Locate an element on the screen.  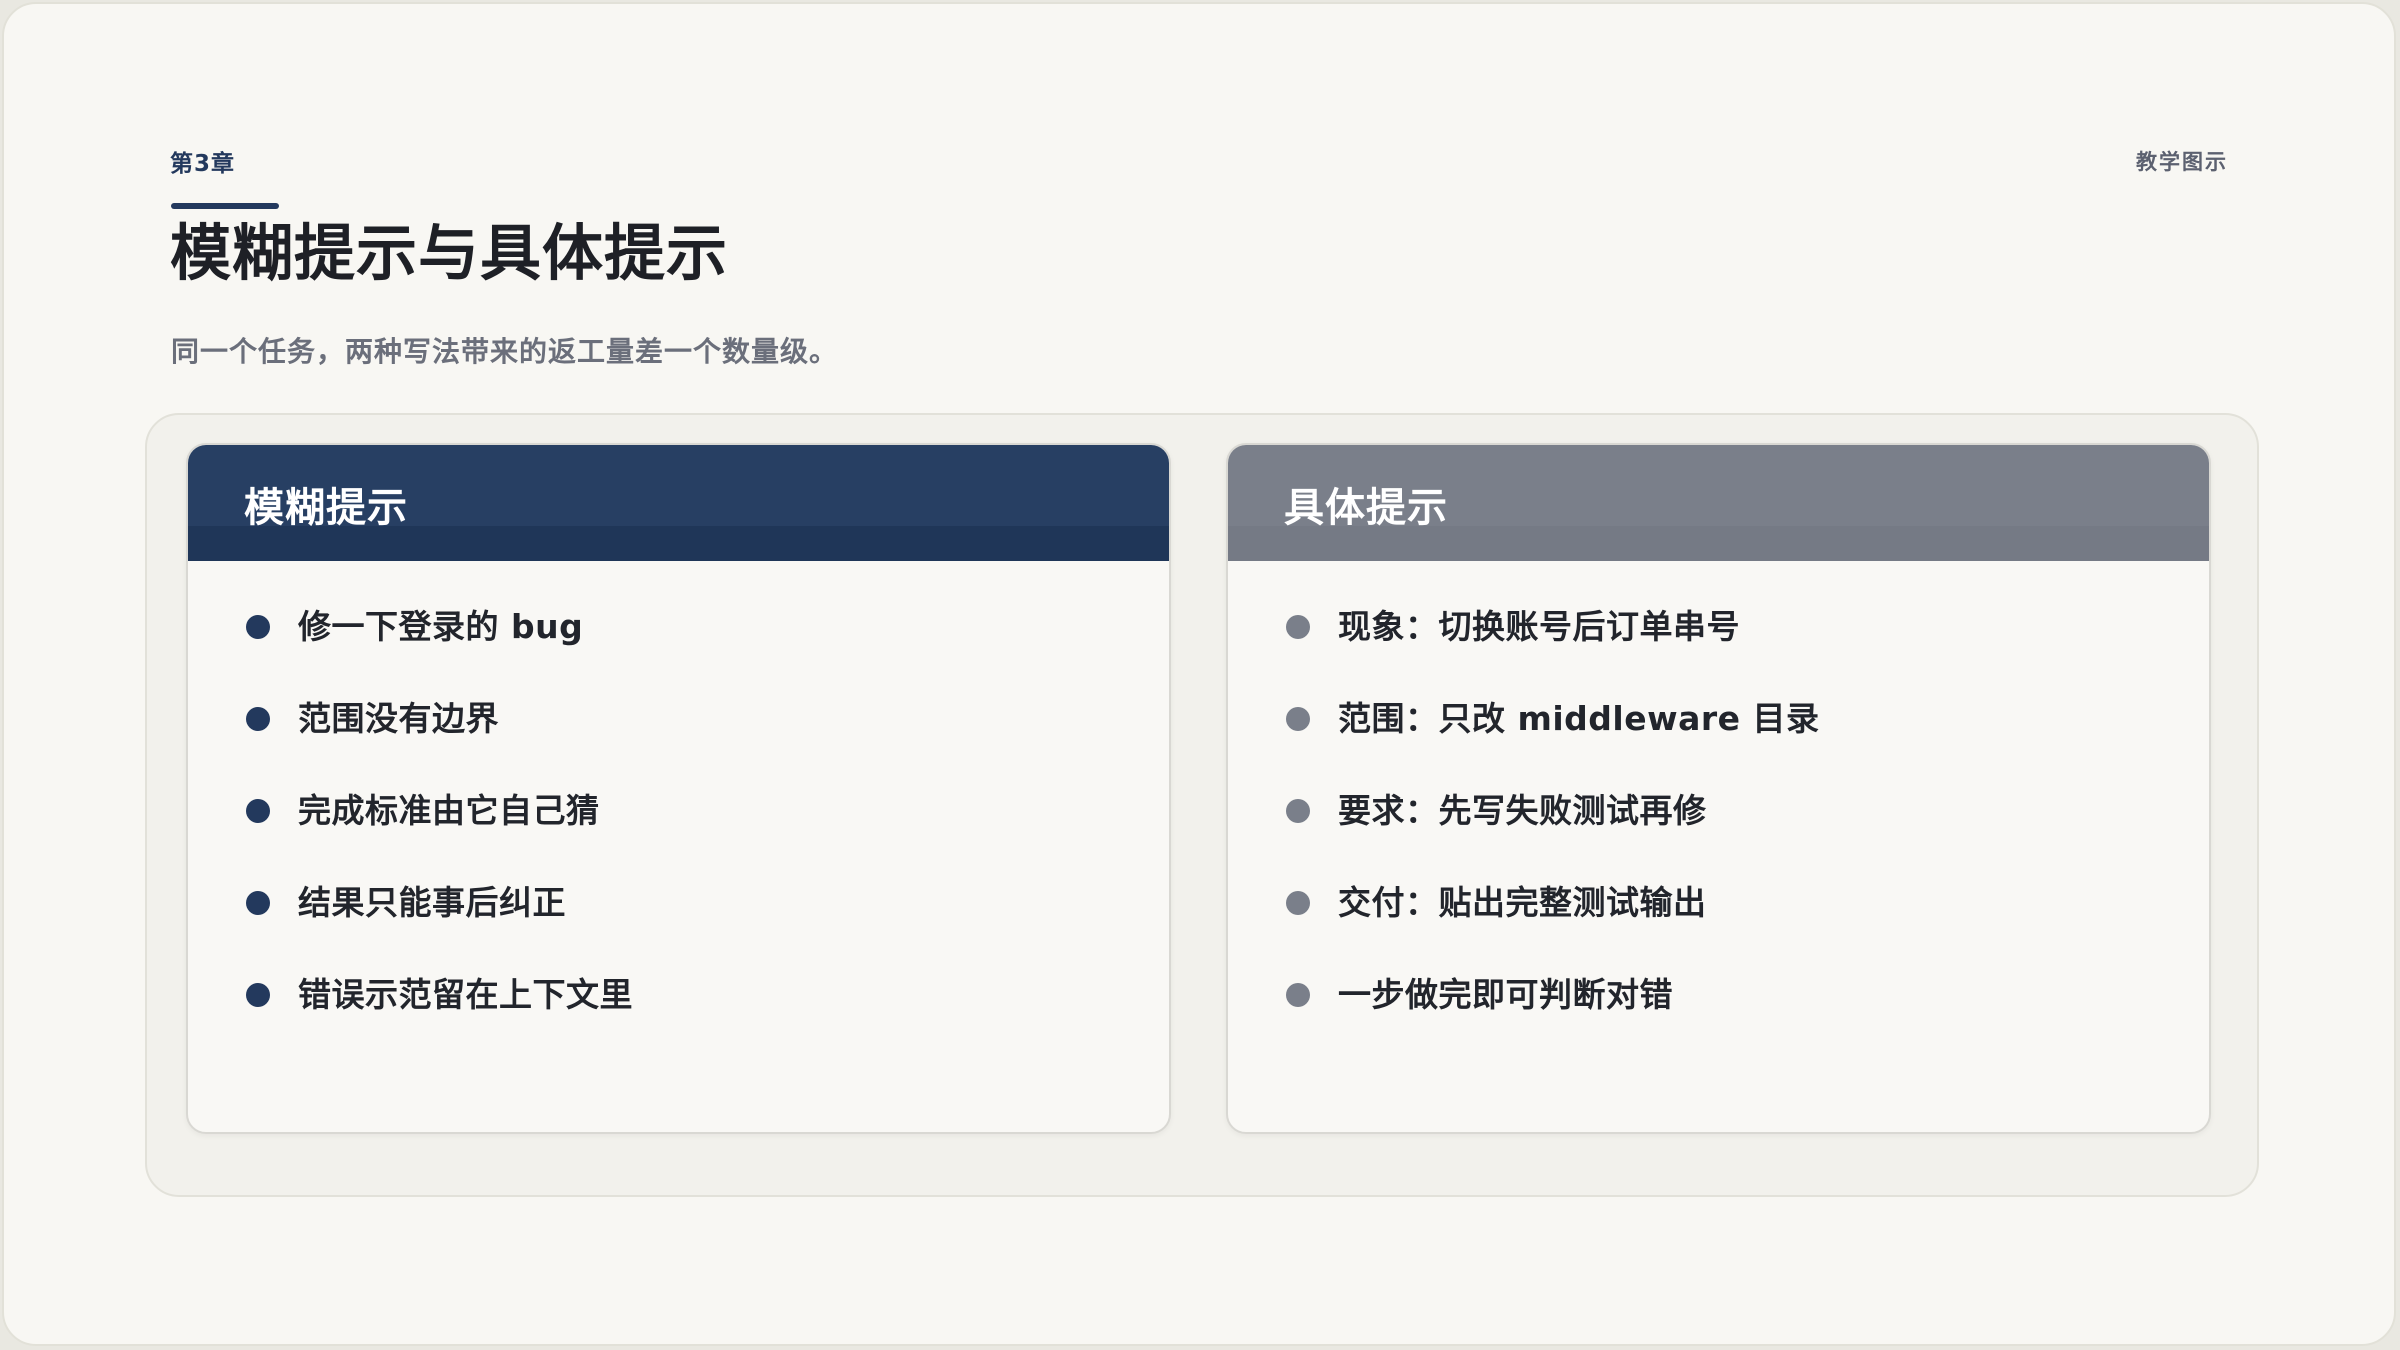
list-item: 交付：贴出完整测试输出 is located at coordinates (1553, 917).